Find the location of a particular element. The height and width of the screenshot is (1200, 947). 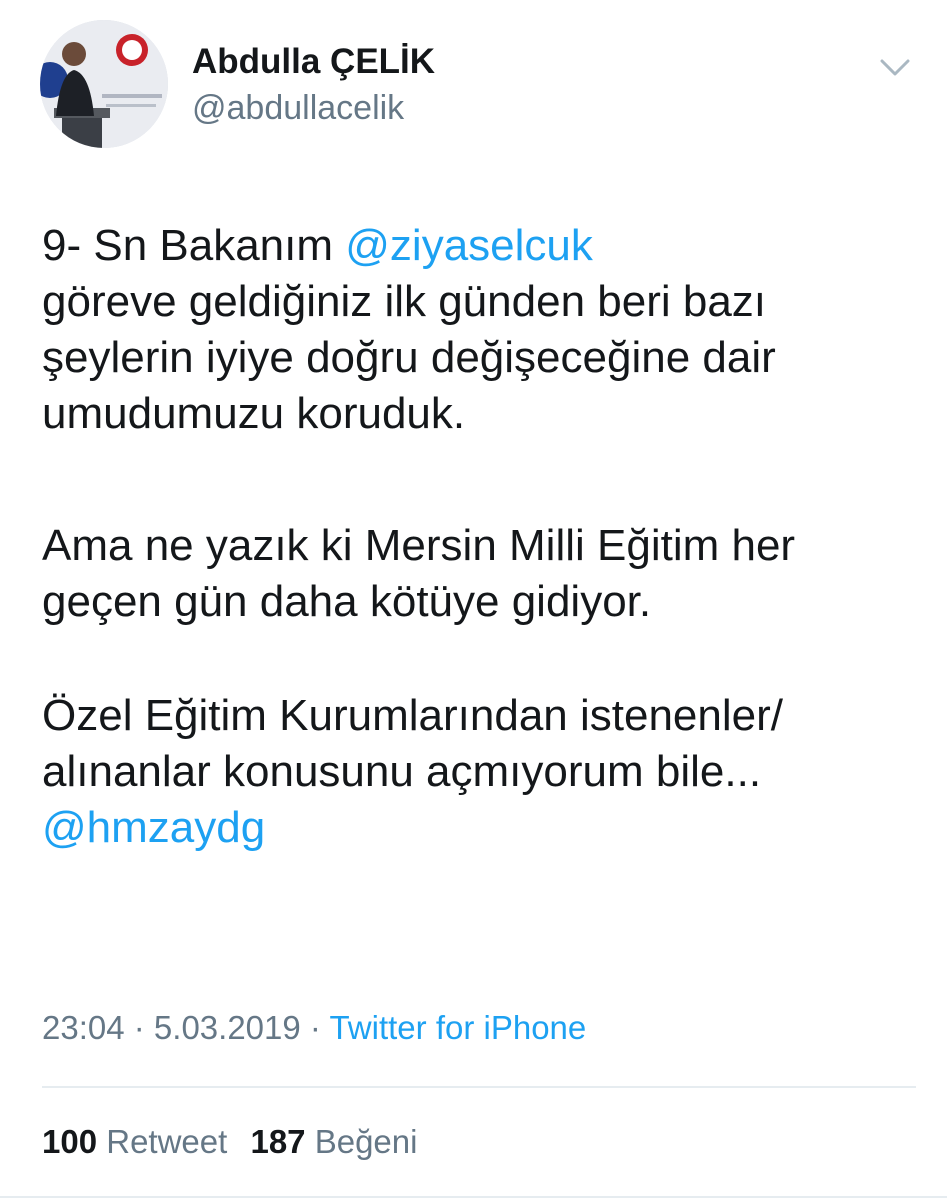

tweet-text-fragment: 9- Sn Bakanım is located at coordinates (194, 245).